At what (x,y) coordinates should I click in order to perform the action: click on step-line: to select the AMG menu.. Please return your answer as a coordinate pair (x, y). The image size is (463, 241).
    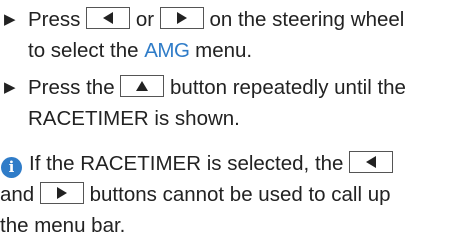
    Looking at the image, I should click on (244, 50).